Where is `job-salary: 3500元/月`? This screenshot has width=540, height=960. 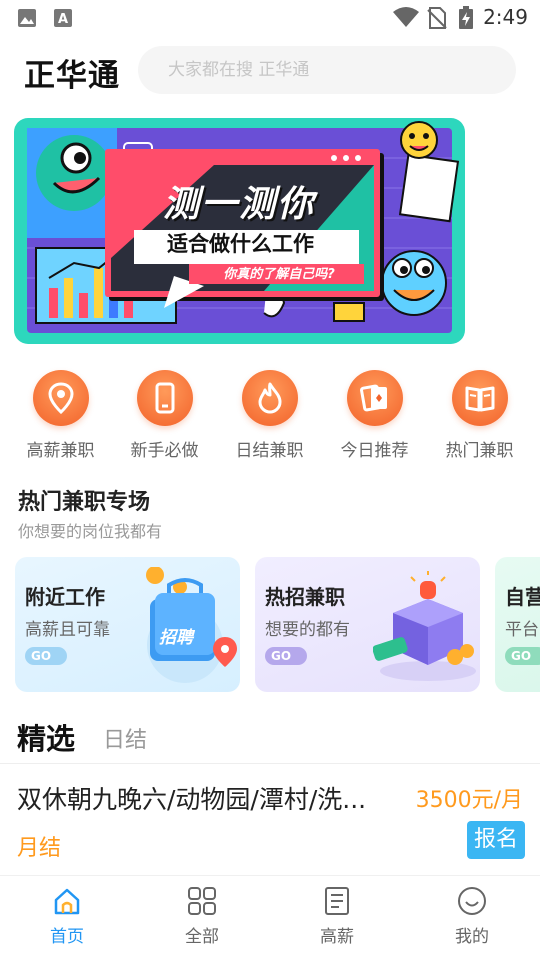 job-salary: 3500元/月 is located at coordinates (469, 800).